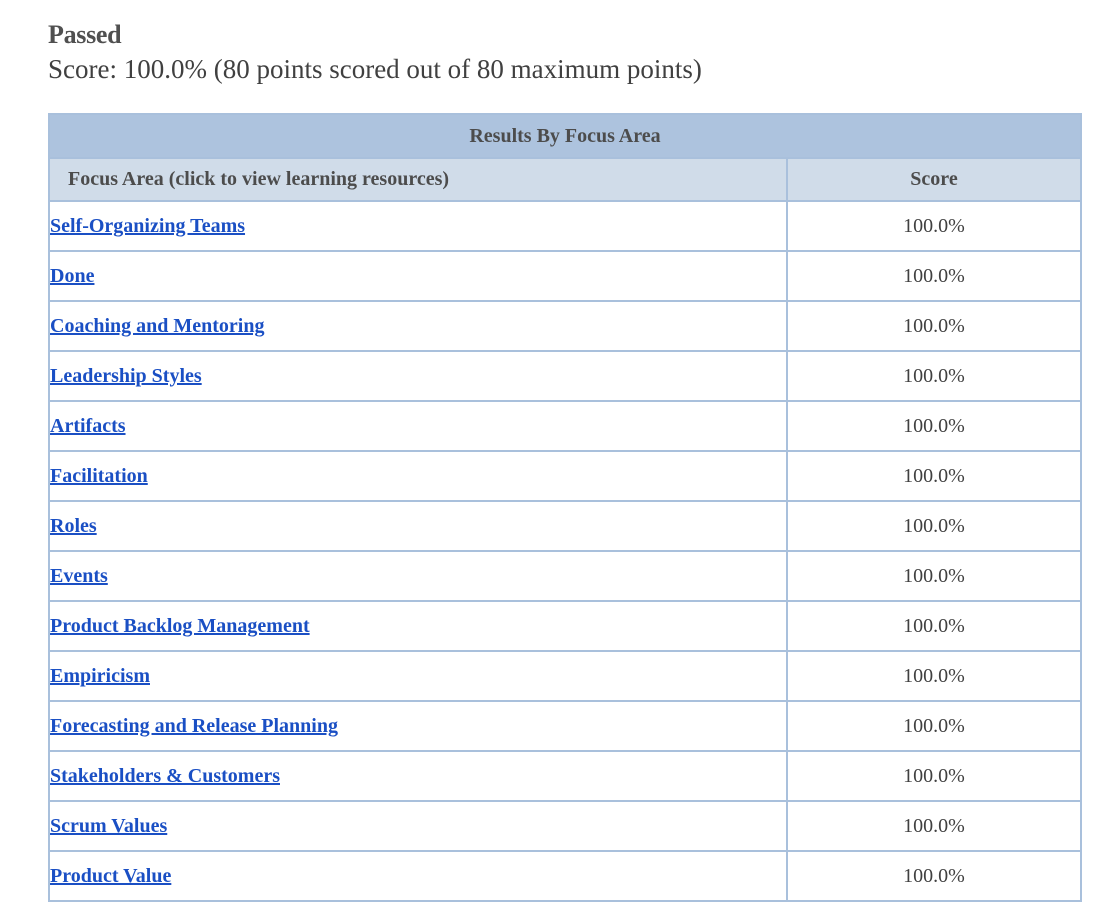 The image size is (1104, 918). Describe the element at coordinates (79, 576) in the screenshot. I see `focus-area-link: Events` at that location.